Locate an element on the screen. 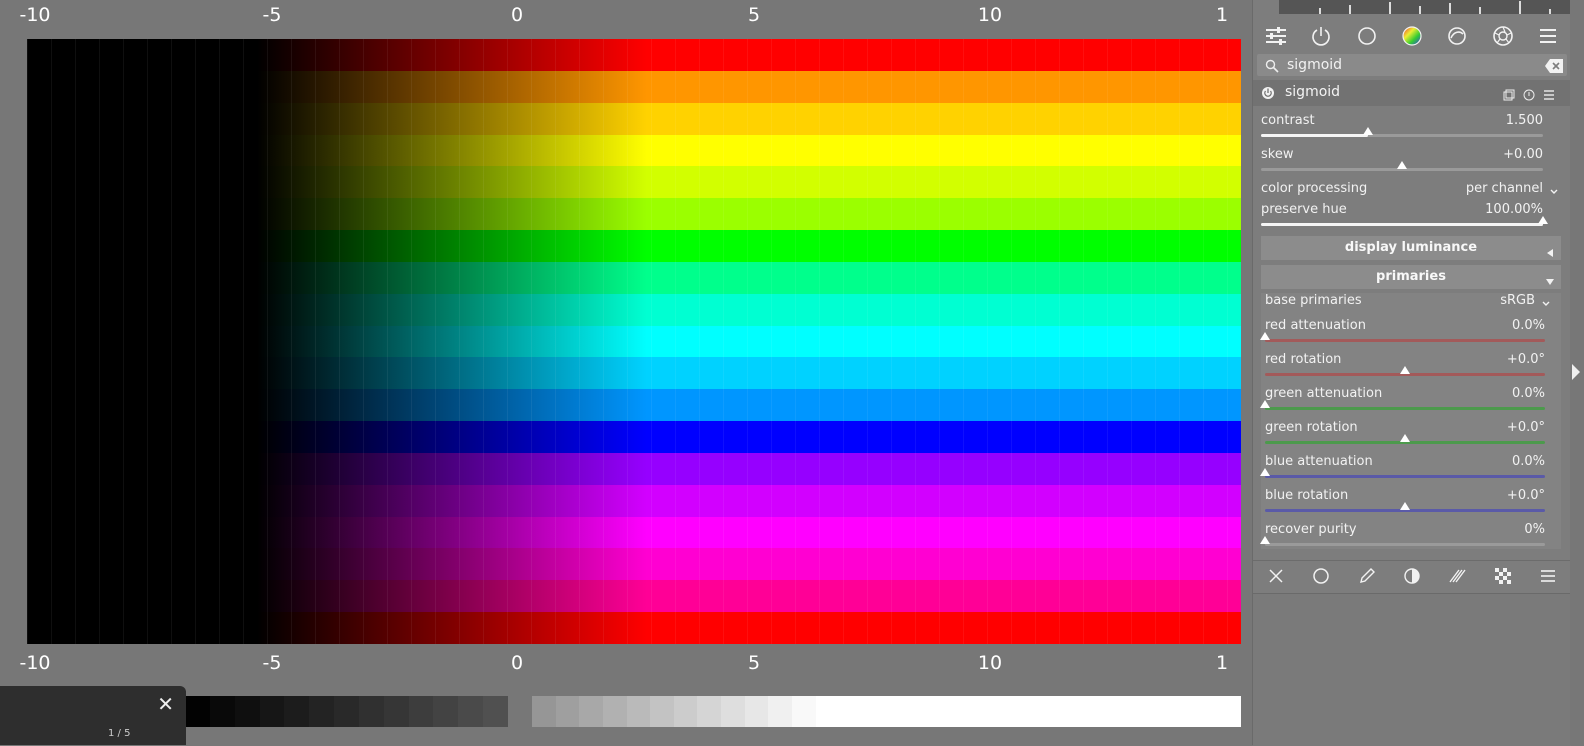  gray-ramp-light is located at coordinates (887, 711).